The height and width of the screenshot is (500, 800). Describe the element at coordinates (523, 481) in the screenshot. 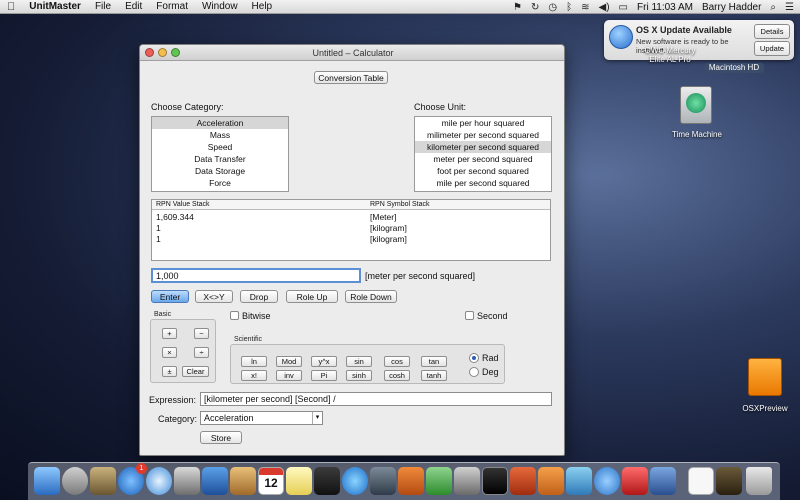

I see `unitmaster-icon` at that location.